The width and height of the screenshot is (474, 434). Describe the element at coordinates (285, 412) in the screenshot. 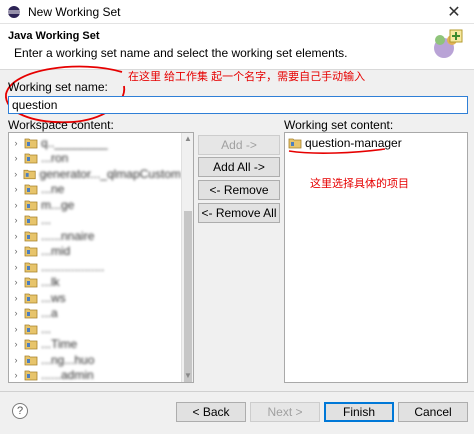

I see `next-button: Next >` at that location.